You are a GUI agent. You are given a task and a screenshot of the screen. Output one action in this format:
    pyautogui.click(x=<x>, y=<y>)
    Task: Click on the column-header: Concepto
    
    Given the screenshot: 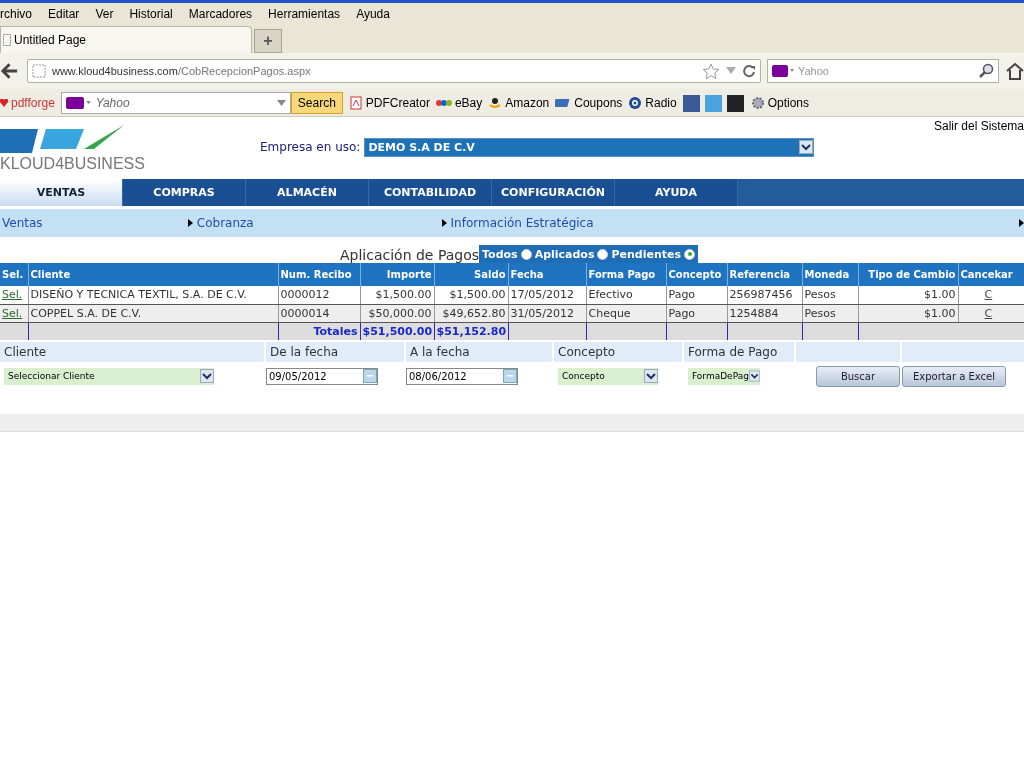 What is the action you would take?
    pyautogui.click(x=696, y=274)
    